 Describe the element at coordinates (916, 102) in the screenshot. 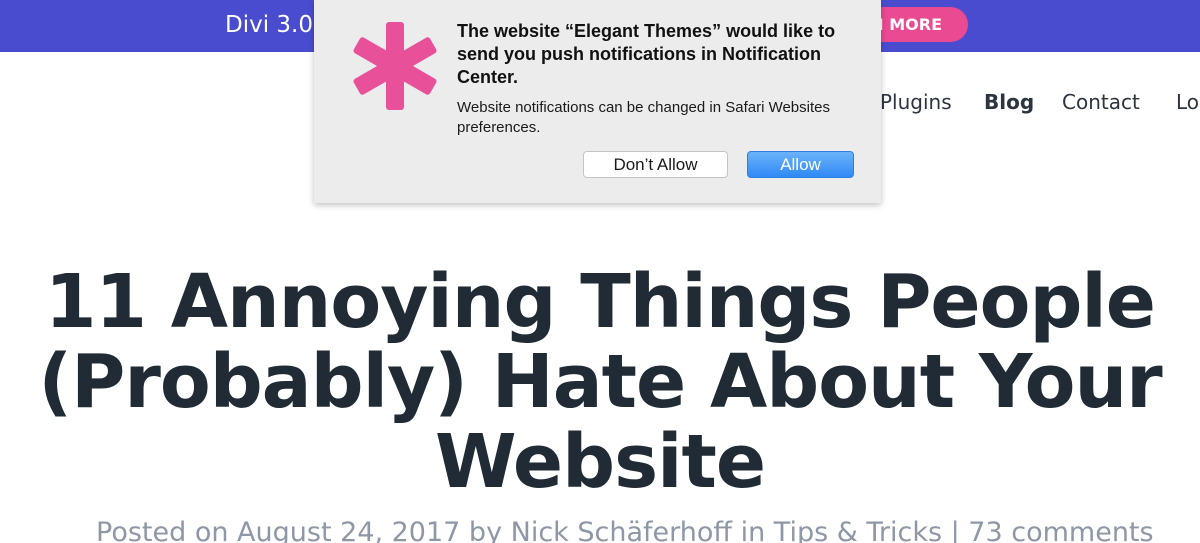

I see `nav-item-plugins: Plugins` at that location.